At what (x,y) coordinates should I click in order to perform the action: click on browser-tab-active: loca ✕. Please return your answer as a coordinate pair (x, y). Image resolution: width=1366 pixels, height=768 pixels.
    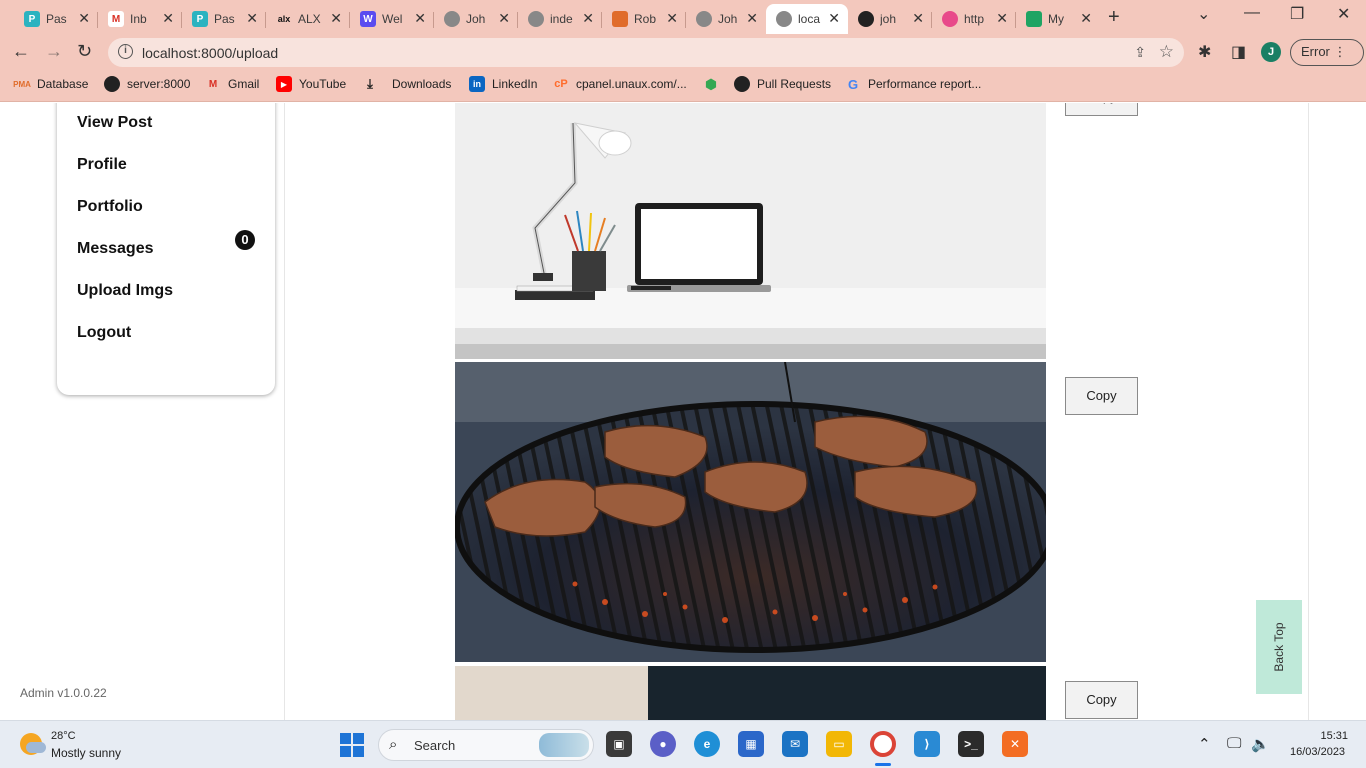
    Looking at the image, I should click on (807, 19).